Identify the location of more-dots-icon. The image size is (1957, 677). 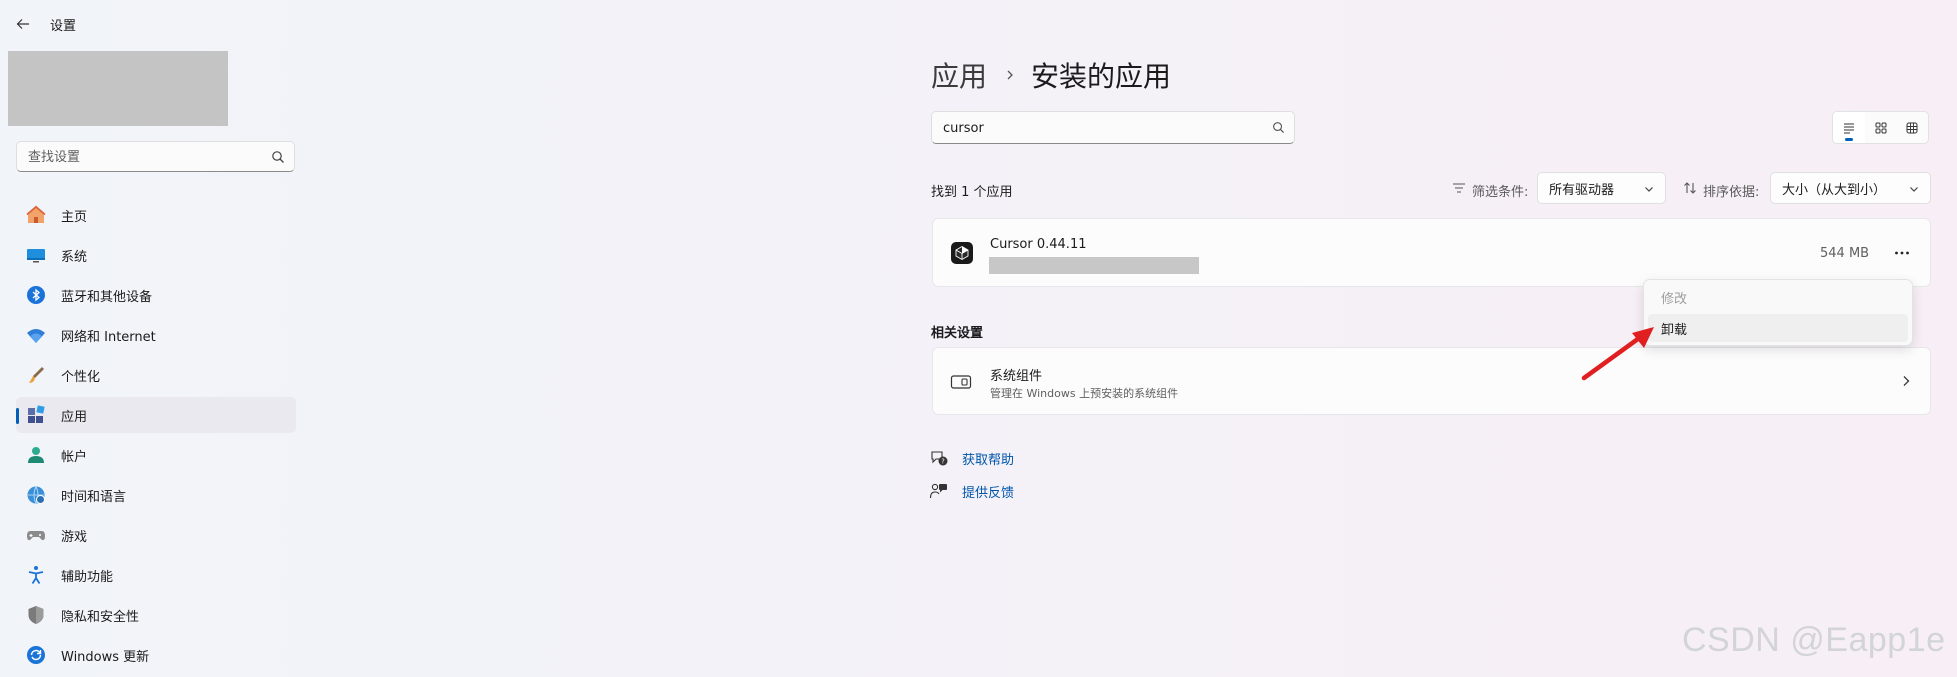
(1902, 253).